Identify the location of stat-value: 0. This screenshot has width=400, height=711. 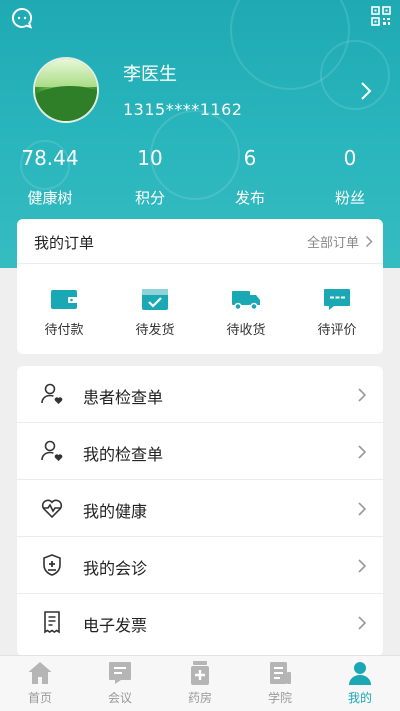
(350, 158).